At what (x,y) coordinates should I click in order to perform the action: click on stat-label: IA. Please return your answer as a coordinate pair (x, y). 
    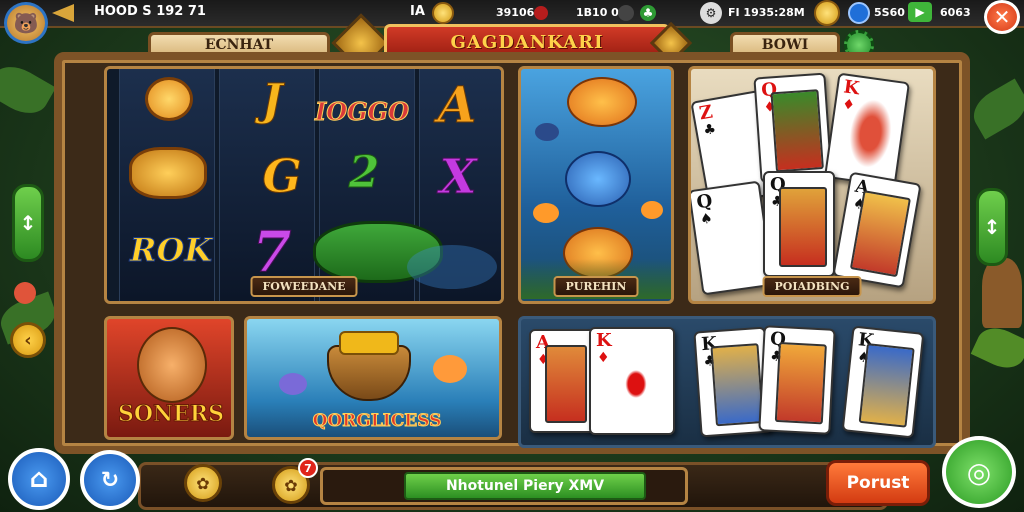
    Looking at the image, I should click on (417, 11).